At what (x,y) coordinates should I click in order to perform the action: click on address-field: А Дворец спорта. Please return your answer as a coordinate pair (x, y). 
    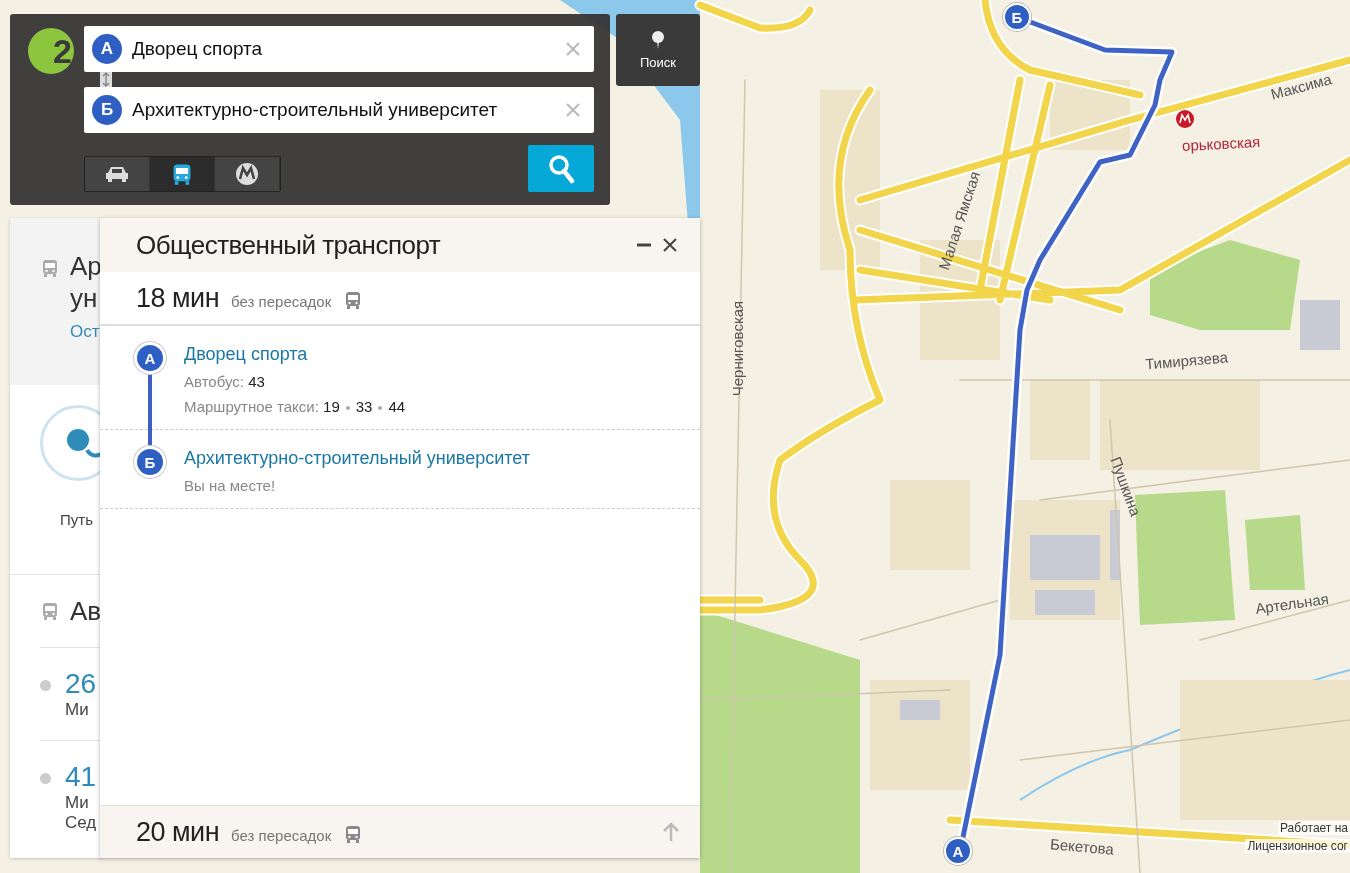
    Looking at the image, I should click on (339, 49).